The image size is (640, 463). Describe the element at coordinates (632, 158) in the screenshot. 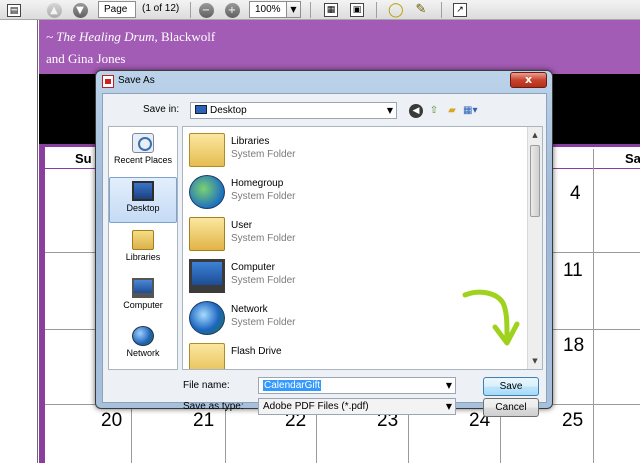

I see `weekday-header-saturday: Sa` at that location.